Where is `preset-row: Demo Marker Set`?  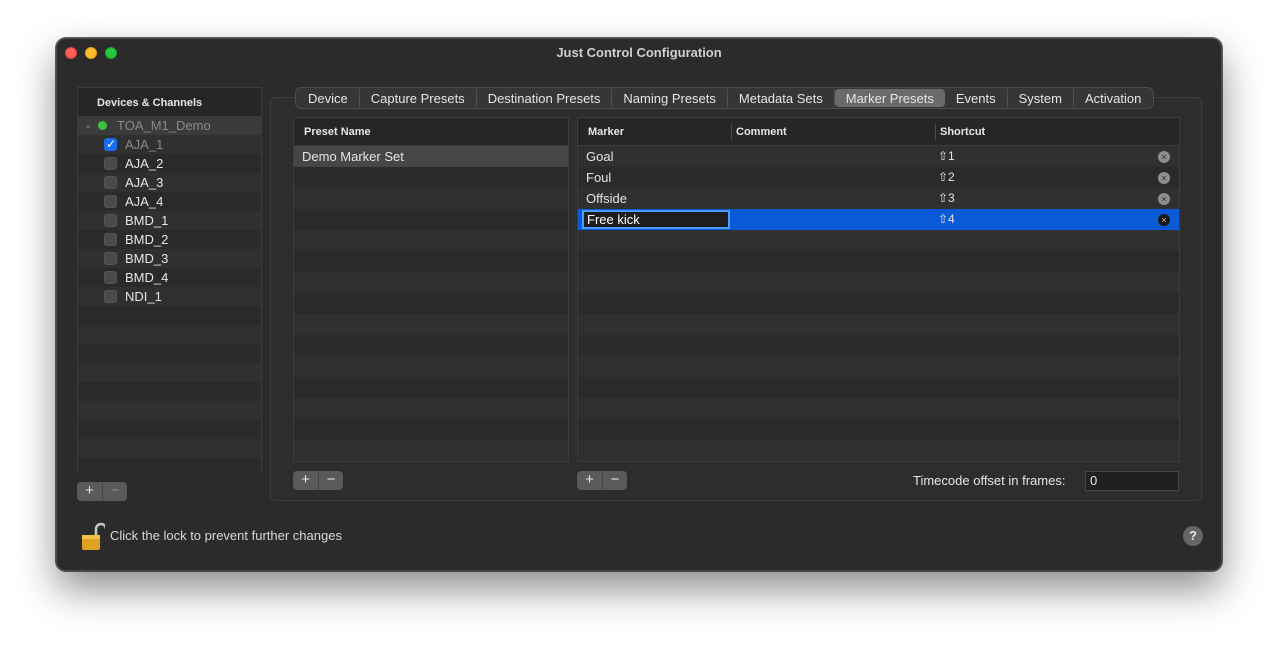 preset-row: Demo Marker Set is located at coordinates (431, 156).